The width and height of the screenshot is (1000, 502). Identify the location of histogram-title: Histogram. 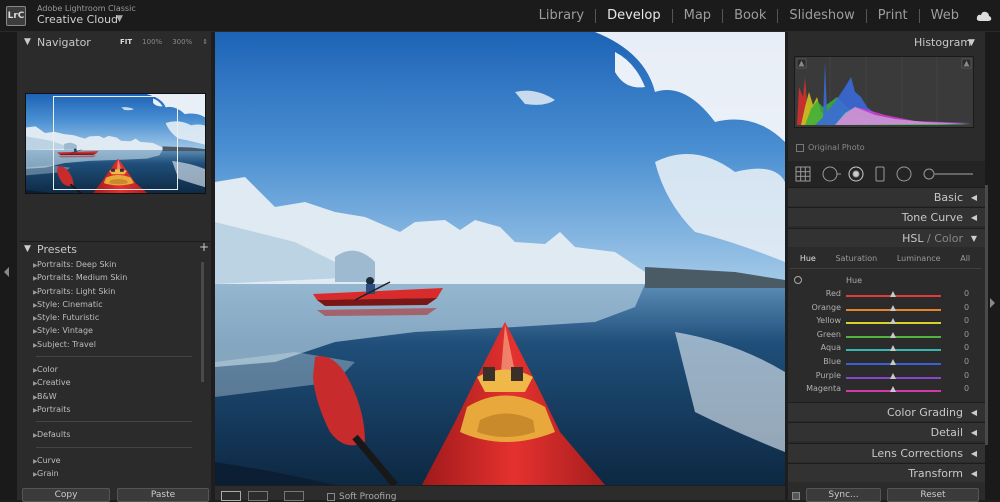
(942, 42).